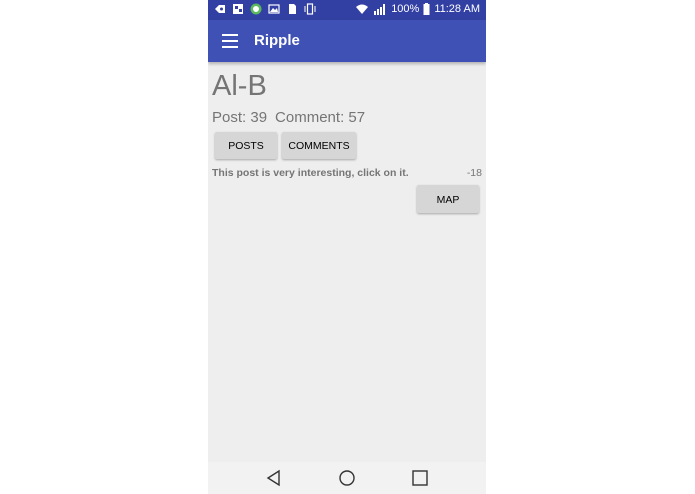 This screenshot has width=695, height=494. Describe the element at coordinates (474, 173) in the screenshot. I see `post-score: -18` at that location.